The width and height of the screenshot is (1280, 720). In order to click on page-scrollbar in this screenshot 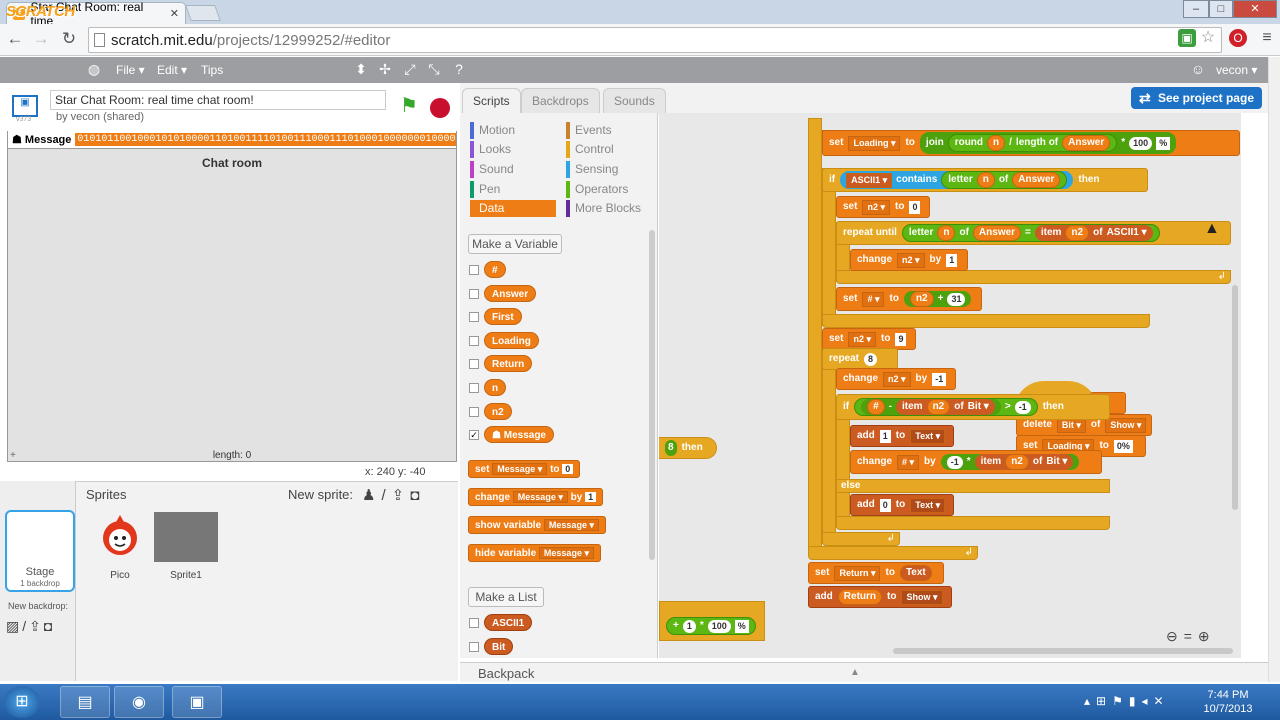, I will do `click(1274, 369)`.